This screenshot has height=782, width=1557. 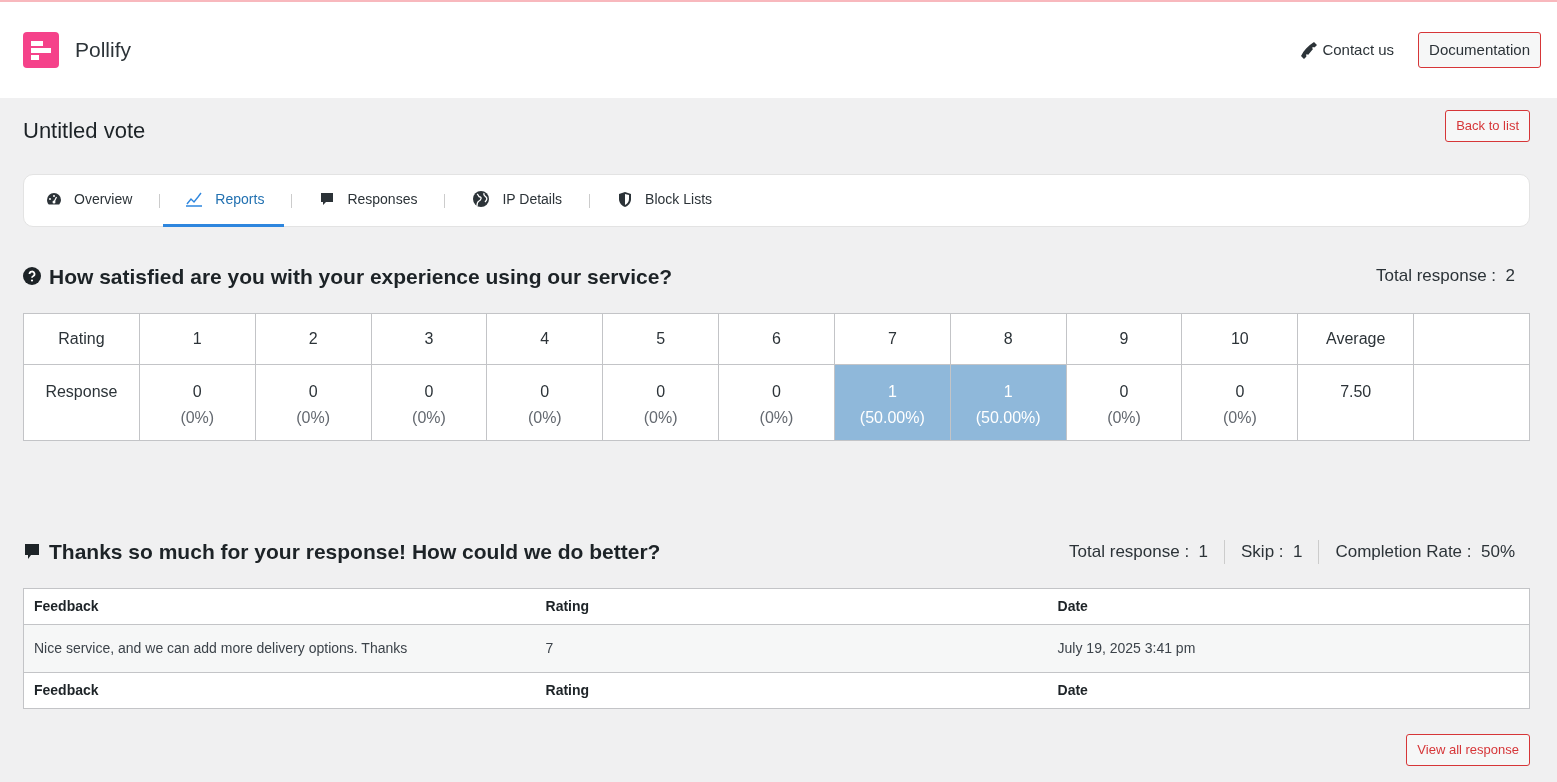 I want to click on row-label: Response, so click(x=81, y=402).